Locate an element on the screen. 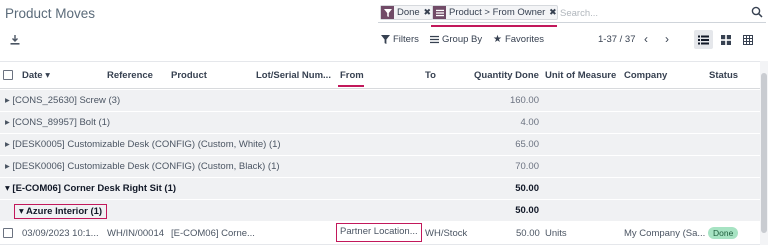 This screenshot has height=245, width=768. list-view-icon is located at coordinates (703, 39).